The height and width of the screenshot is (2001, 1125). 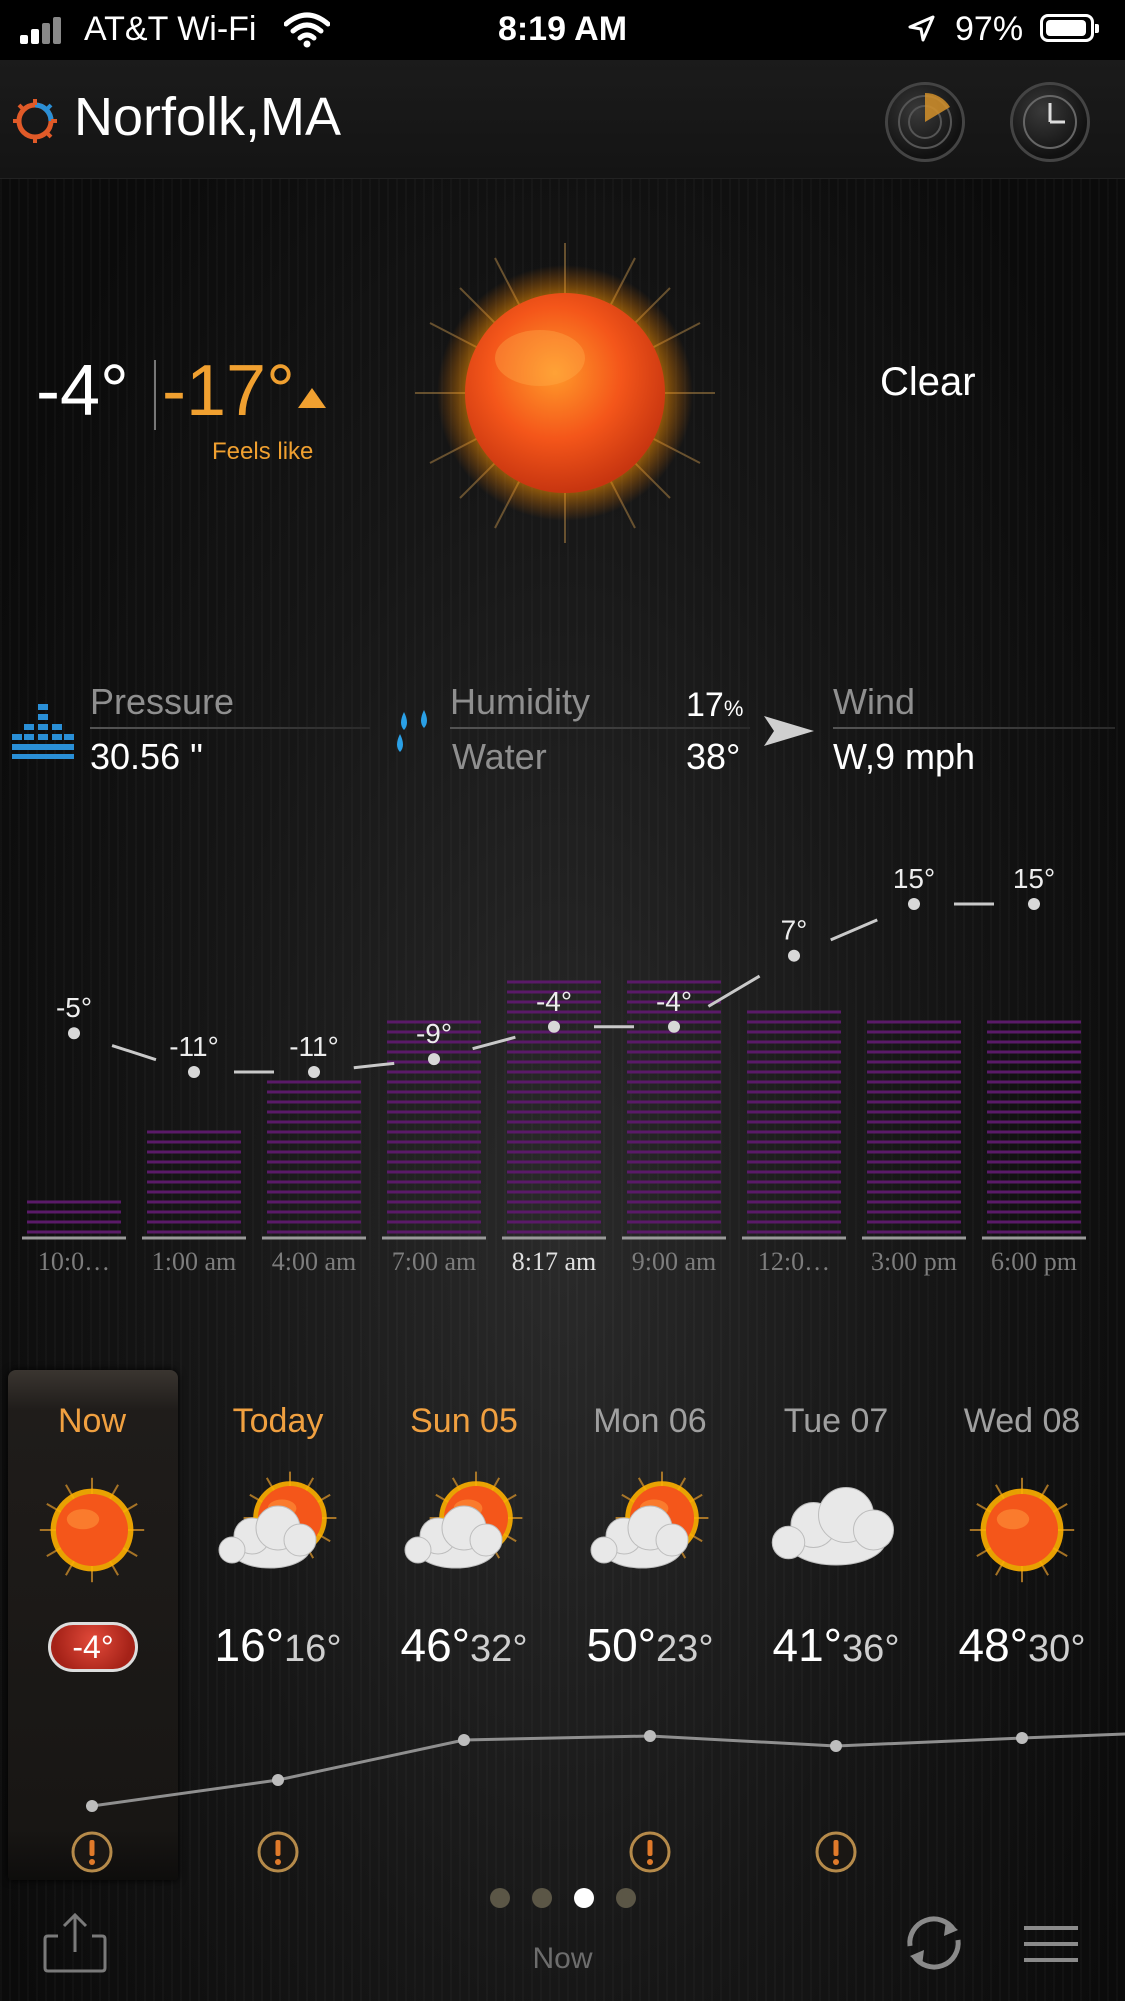 I want to click on condition-text: Clear, so click(x=928, y=382).